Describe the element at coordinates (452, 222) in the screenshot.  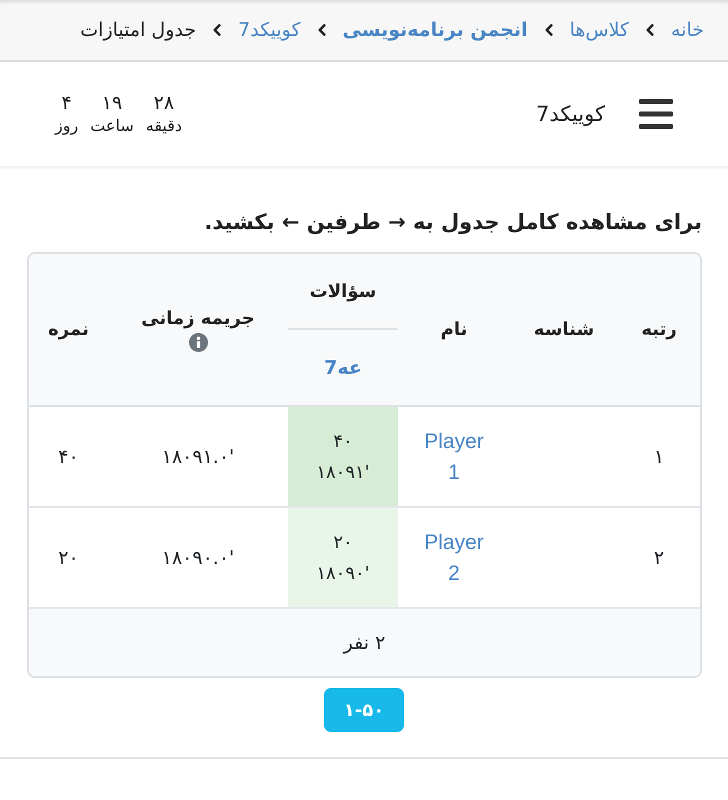
I see `scroll-hint: برای مشاهده کامل جدول به → طرفین ← بکشید.` at that location.